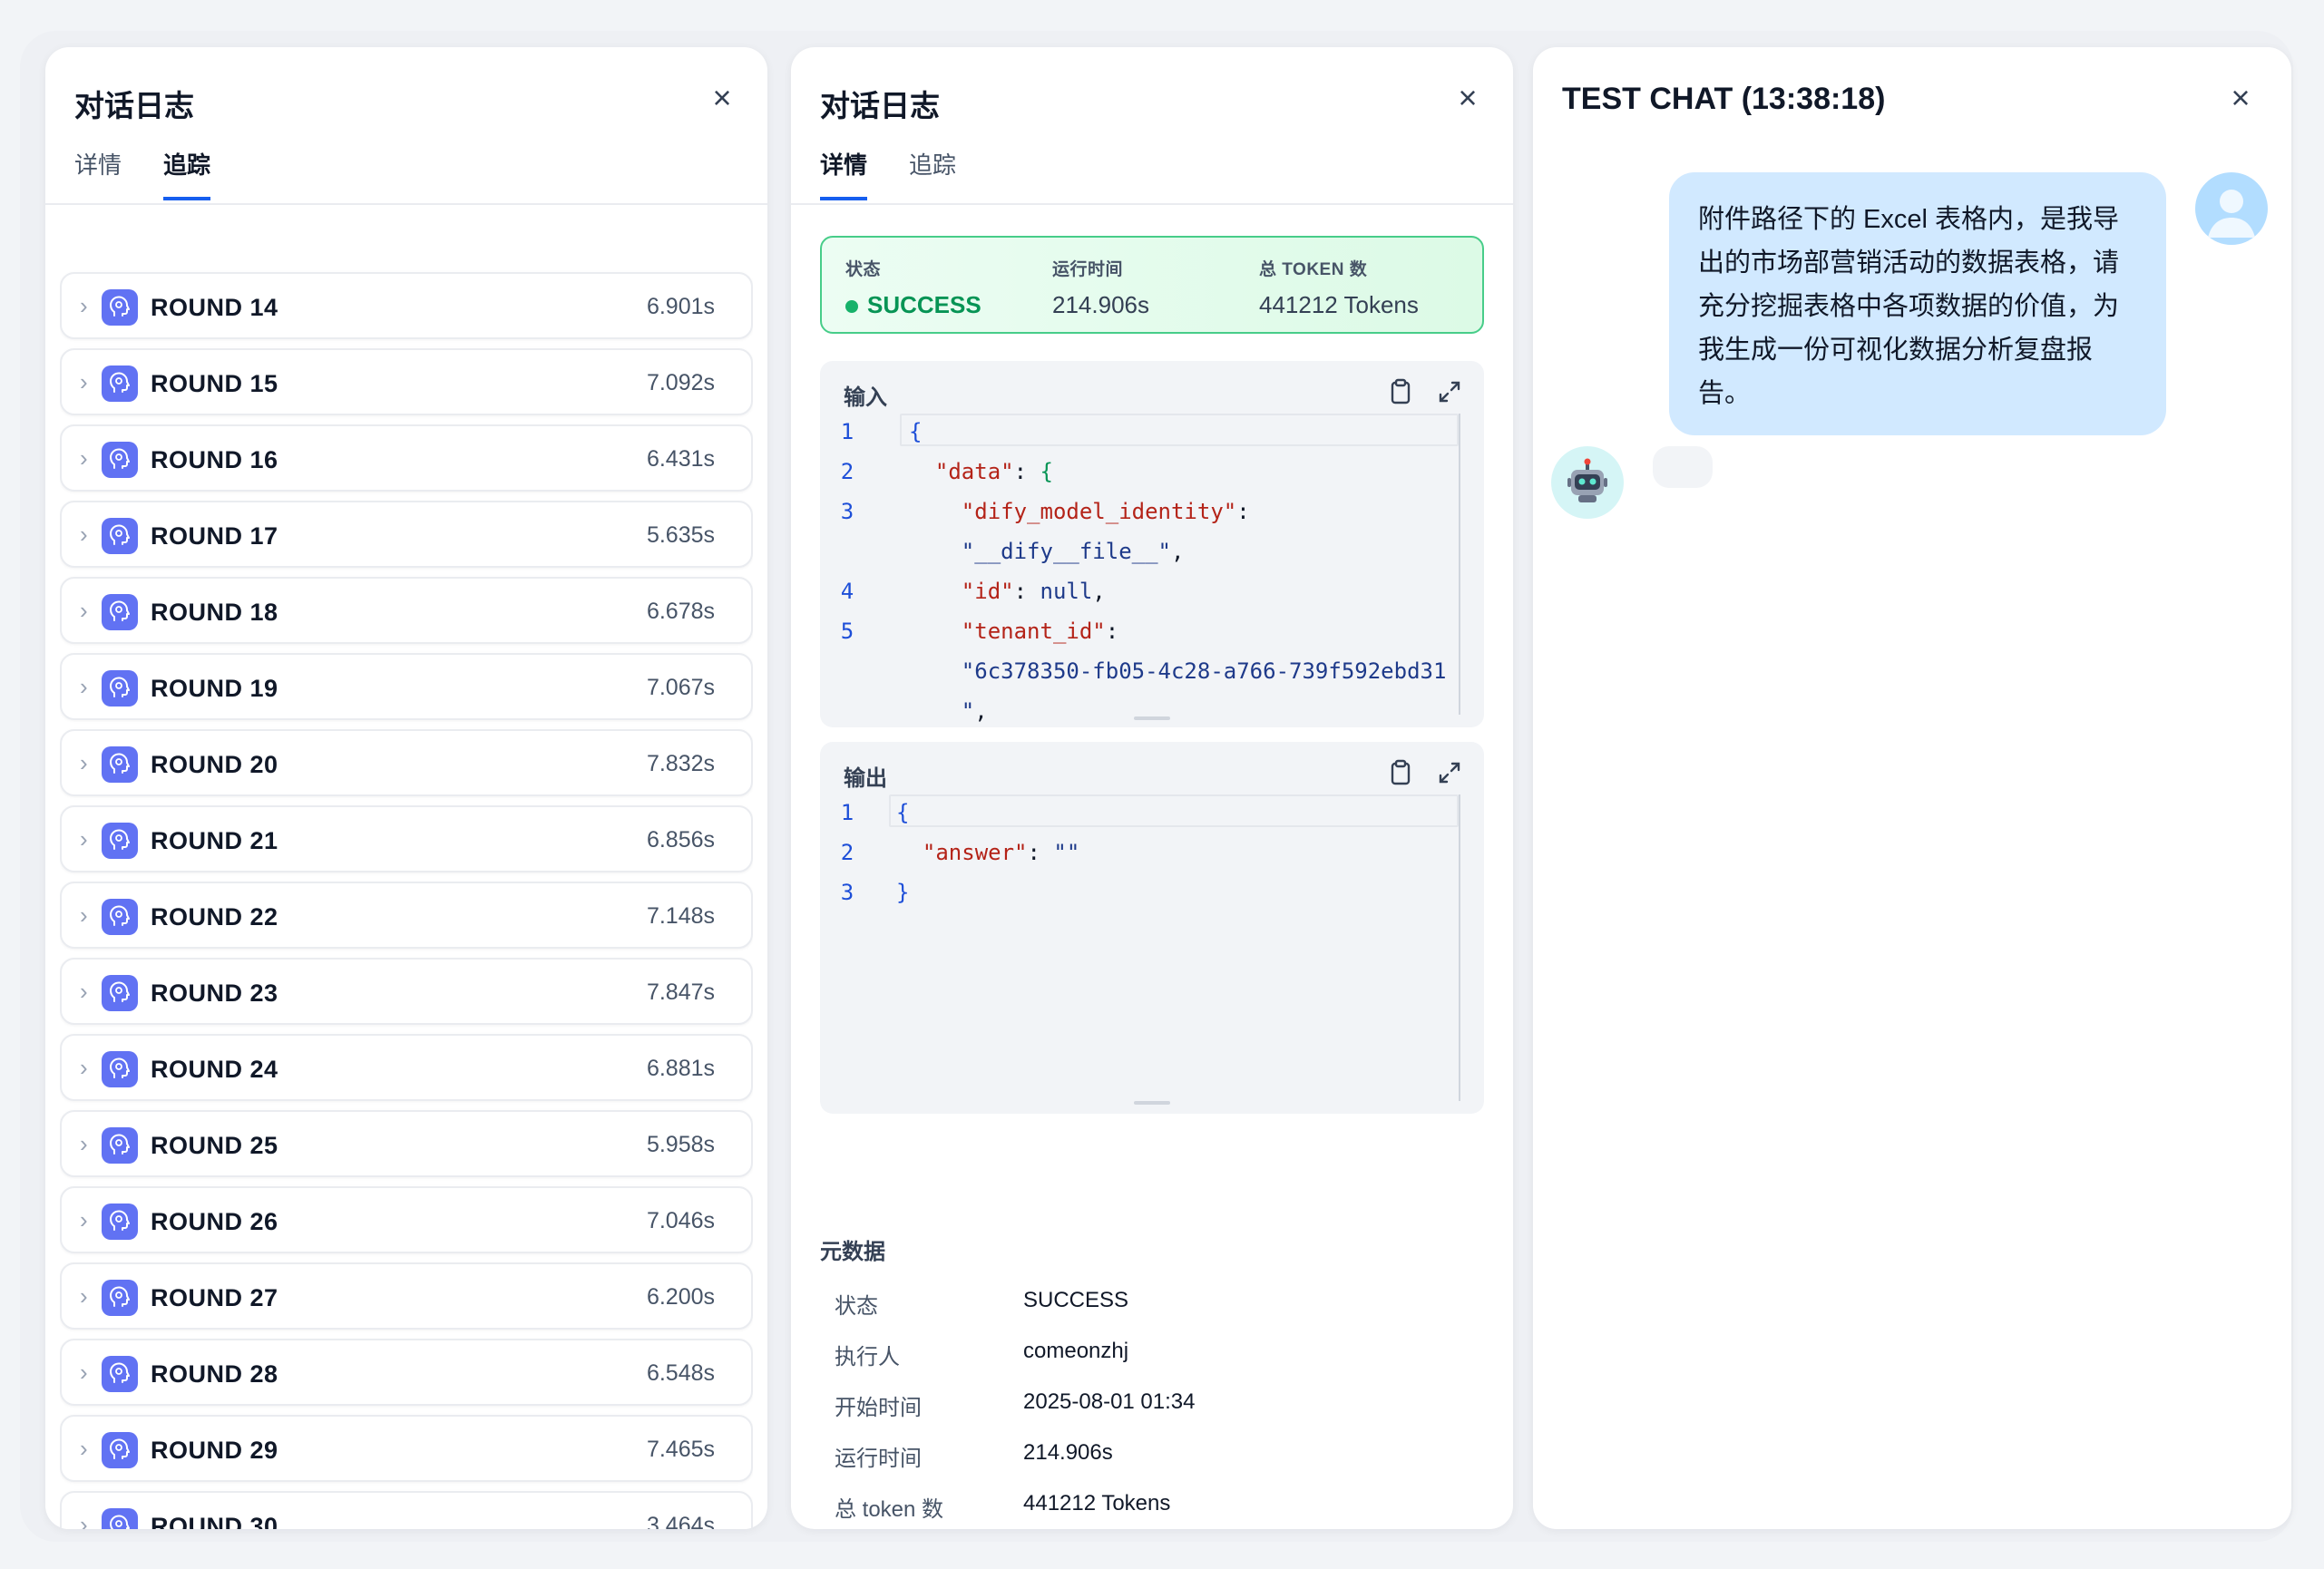 This screenshot has height=1569, width=2324. I want to click on code-text: "__dify__file__",, so click(1047, 551).